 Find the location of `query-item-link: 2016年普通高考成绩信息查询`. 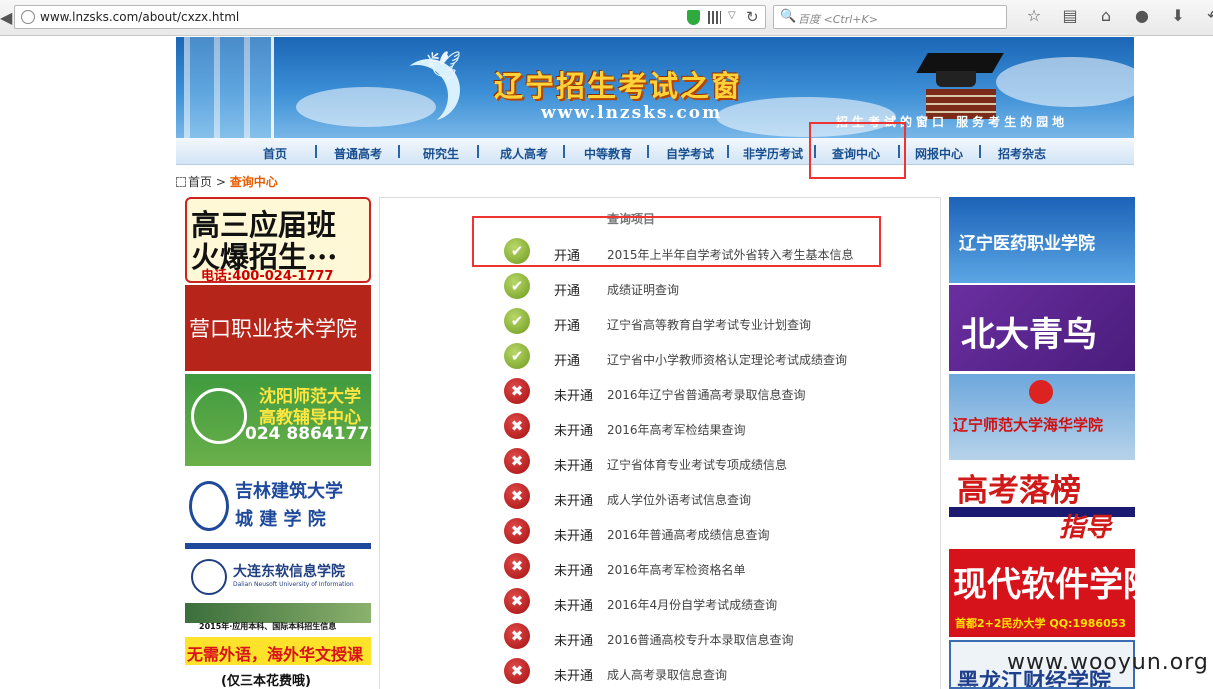

query-item-link: 2016年普通高考成绩信息查询 is located at coordinates (688, 534).